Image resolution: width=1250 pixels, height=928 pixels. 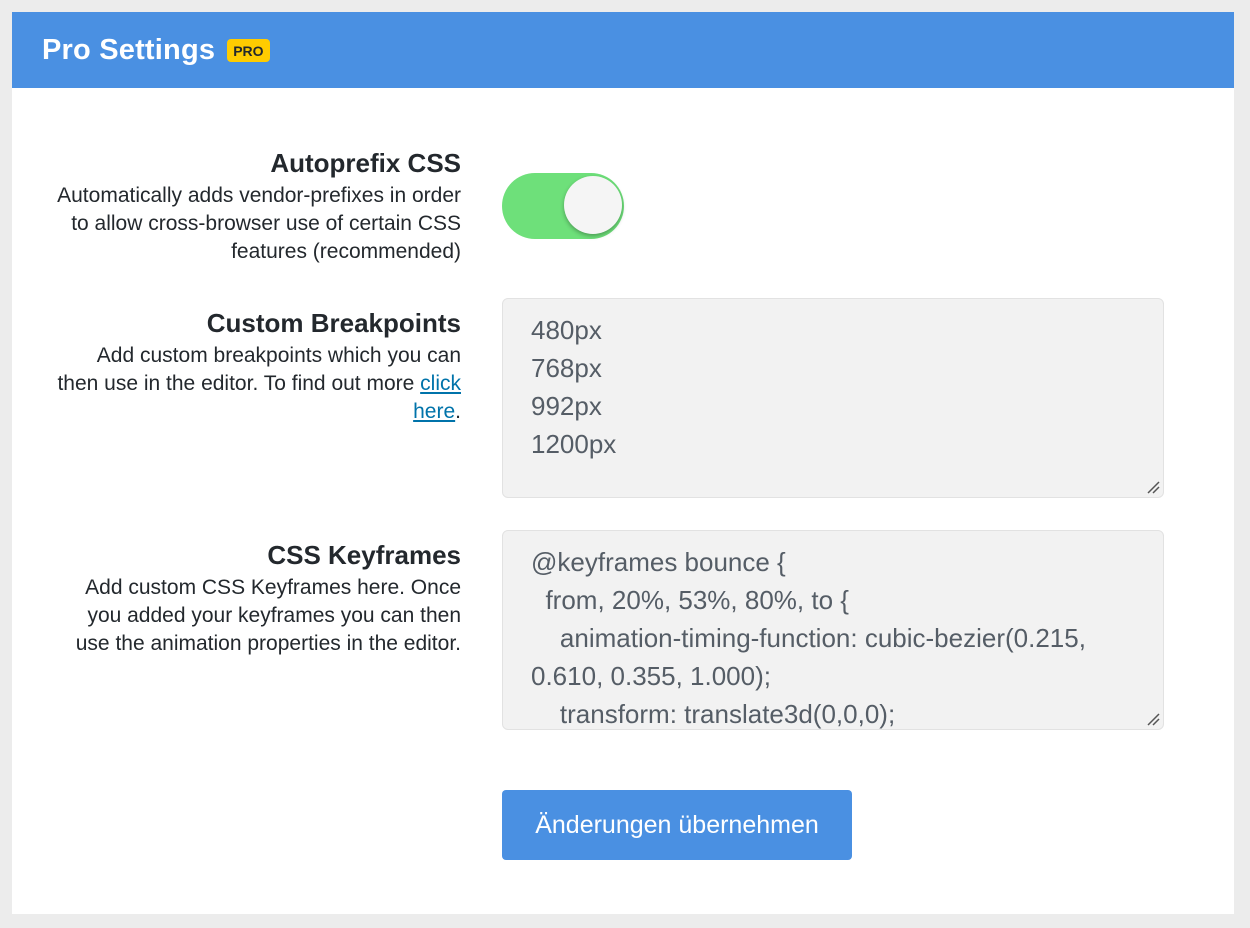 I want to click on autoprefix-control, so click(x=563, y=206).